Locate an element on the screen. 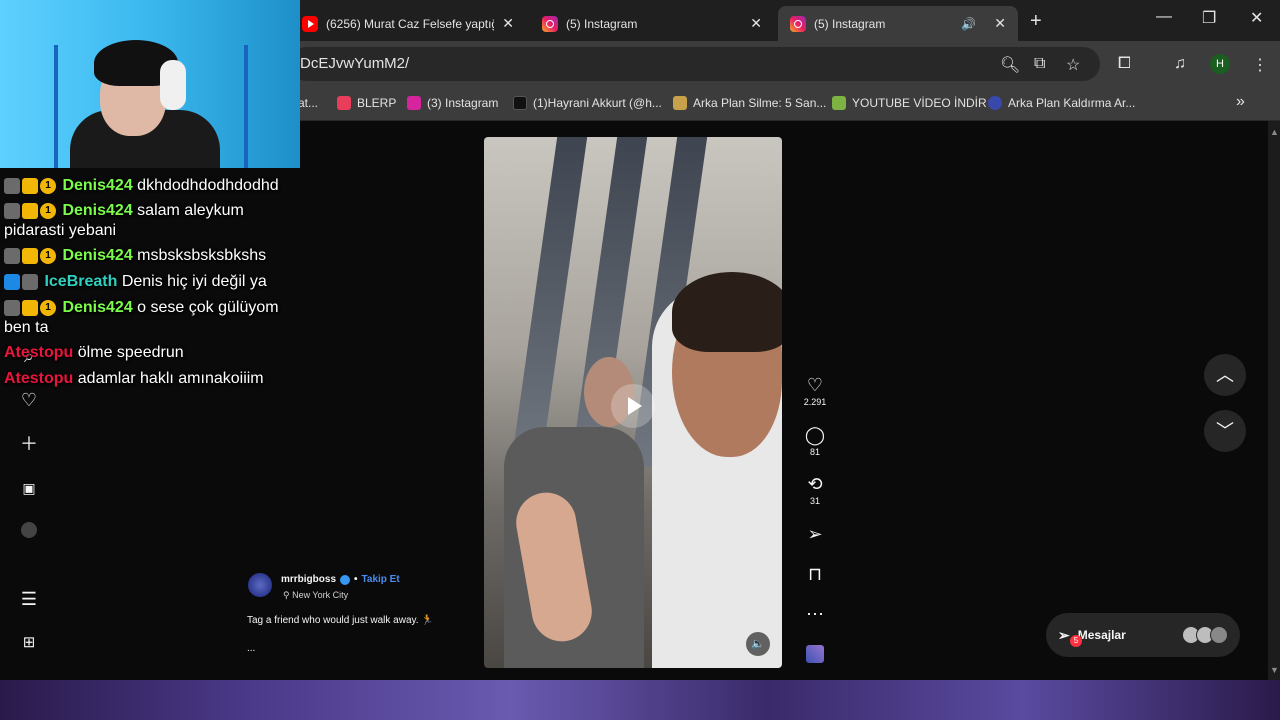 This screenshot has width=1280, height=720. layers-icon is located at coordinates (680, 103).